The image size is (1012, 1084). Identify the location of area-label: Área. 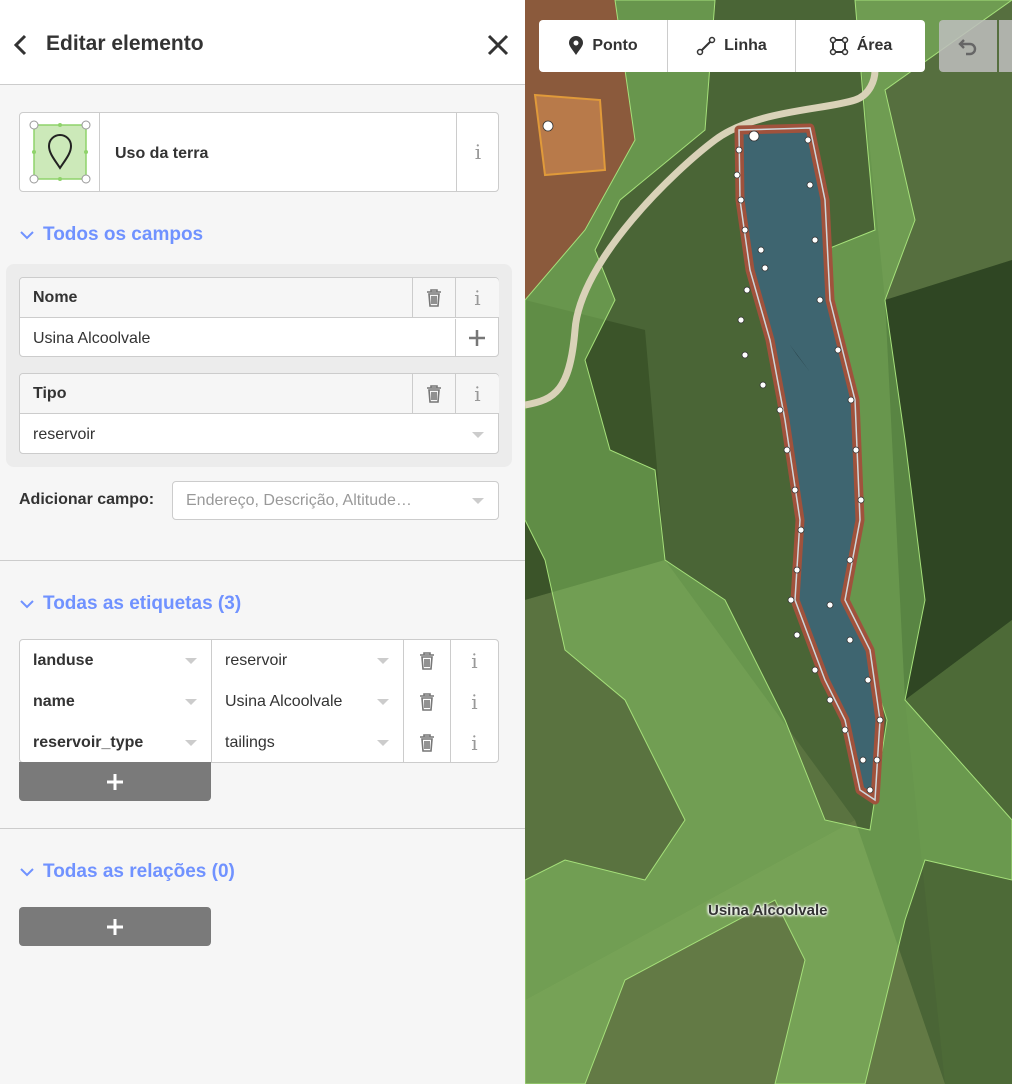
(874, 45).